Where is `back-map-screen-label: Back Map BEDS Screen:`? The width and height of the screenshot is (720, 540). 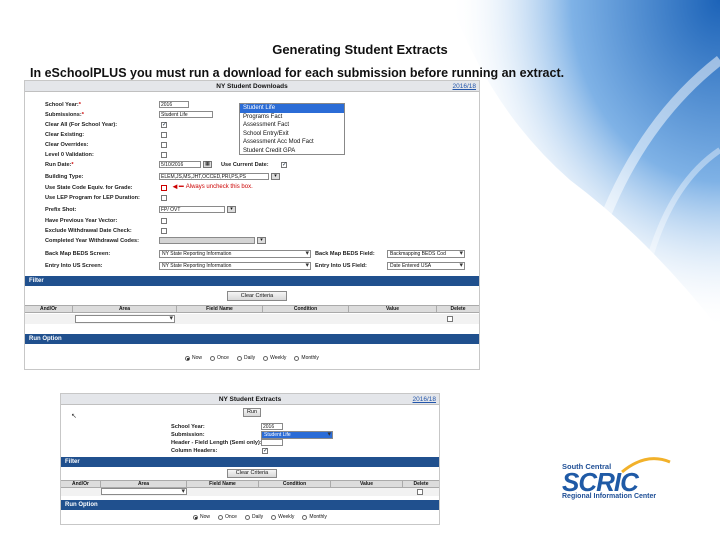 back-map-screen-label: Back Map BEDS Screen: is located at coordinates (78, 253).